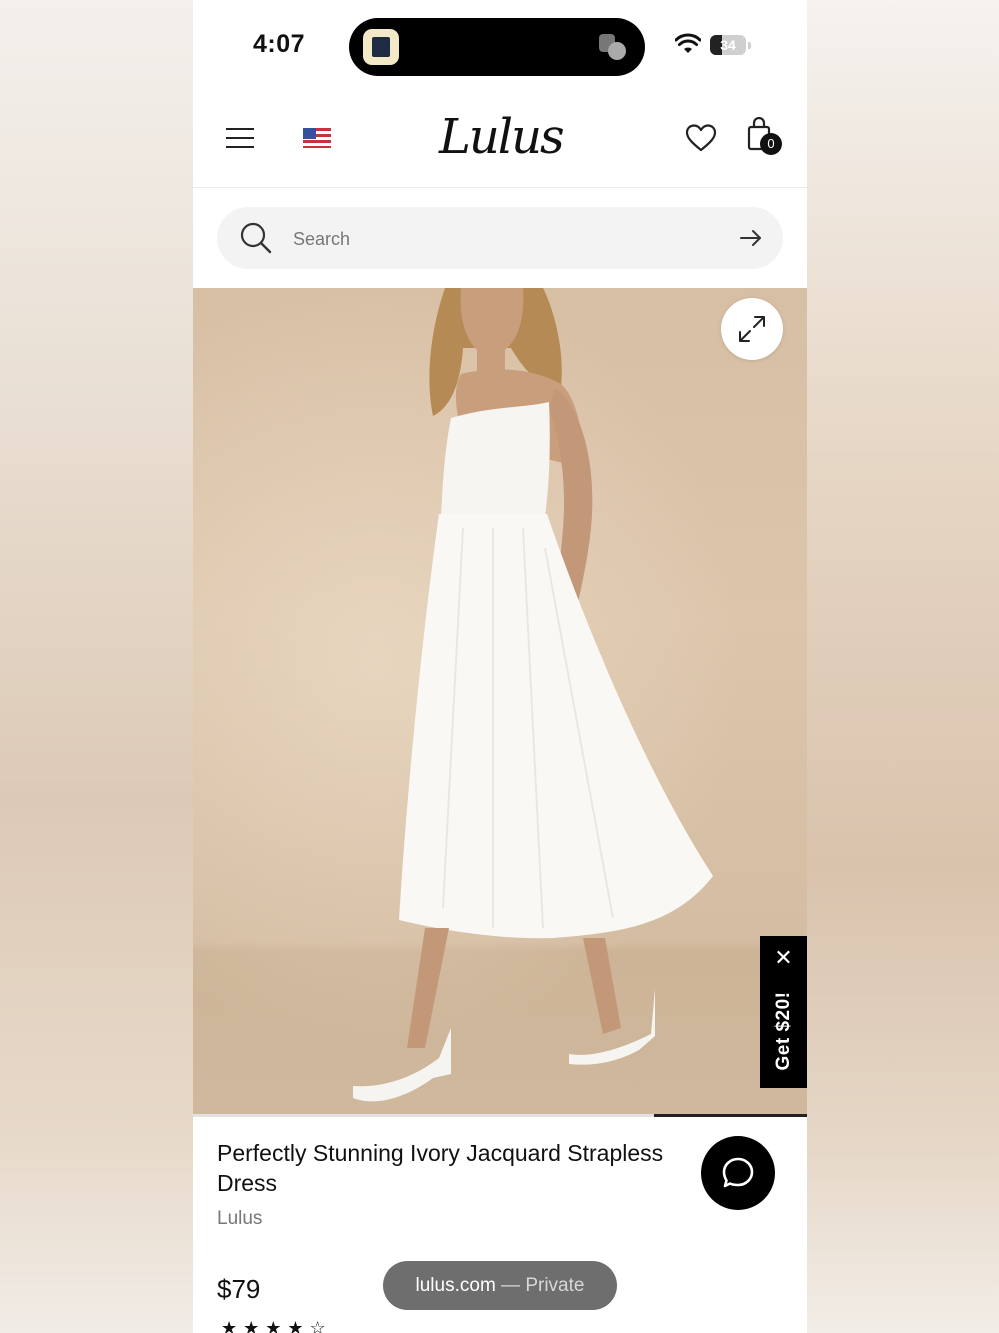 The height and width of the screenshot is (1333, 999). I want to click on search-input, so click(503, 239).